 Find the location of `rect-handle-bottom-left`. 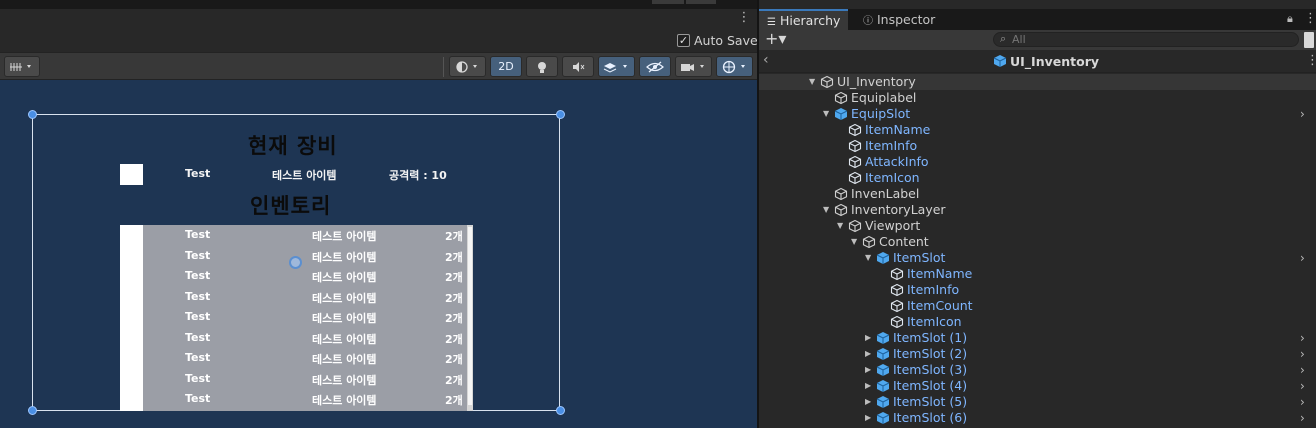

rect-handle-bottom-left is located at coordinates (32, 410).